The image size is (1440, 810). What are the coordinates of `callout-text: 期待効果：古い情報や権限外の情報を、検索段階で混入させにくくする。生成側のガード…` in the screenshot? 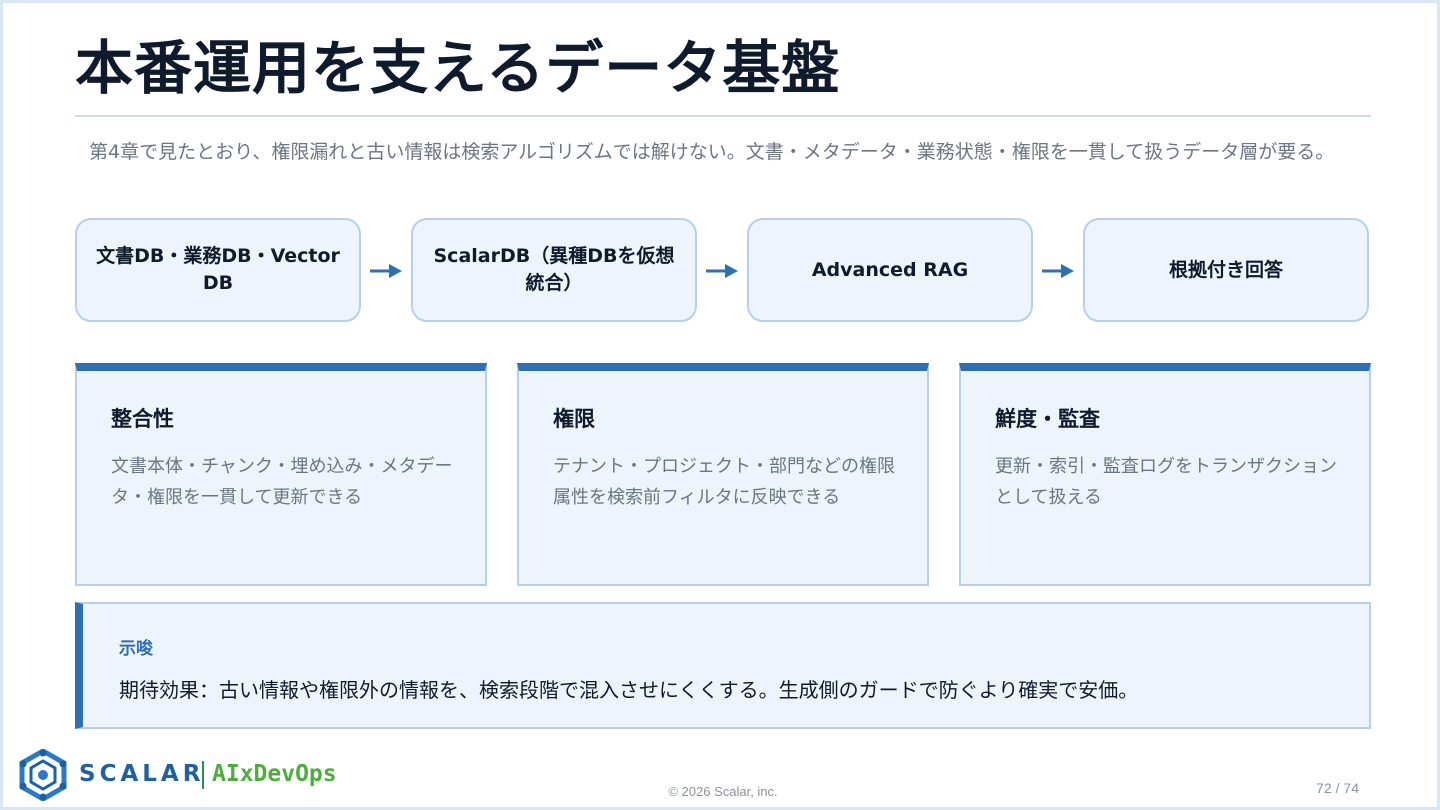 It's located at (629, 690).